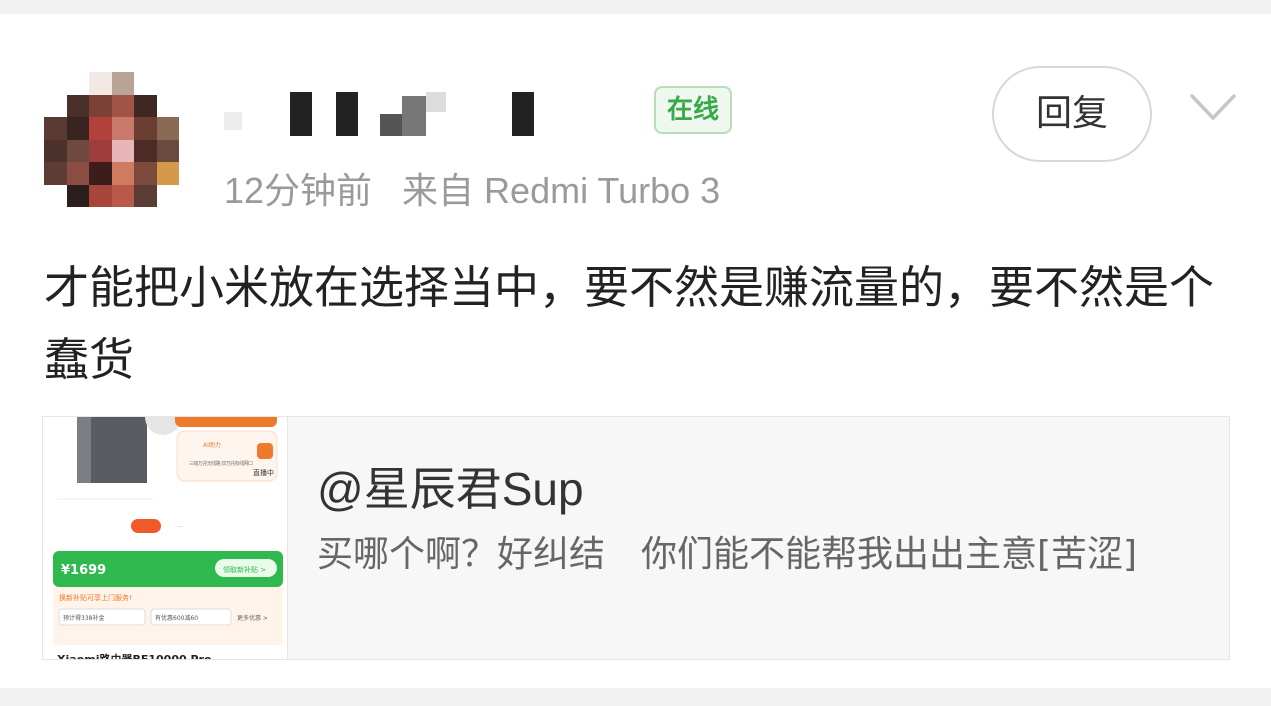 Image resolution: width=1271 pixels, height=706 pixels. What do you see at coordinates (1072, 114) in the screenshot?
I see `reply-button: 回复` at bounding box center [1072, 114].